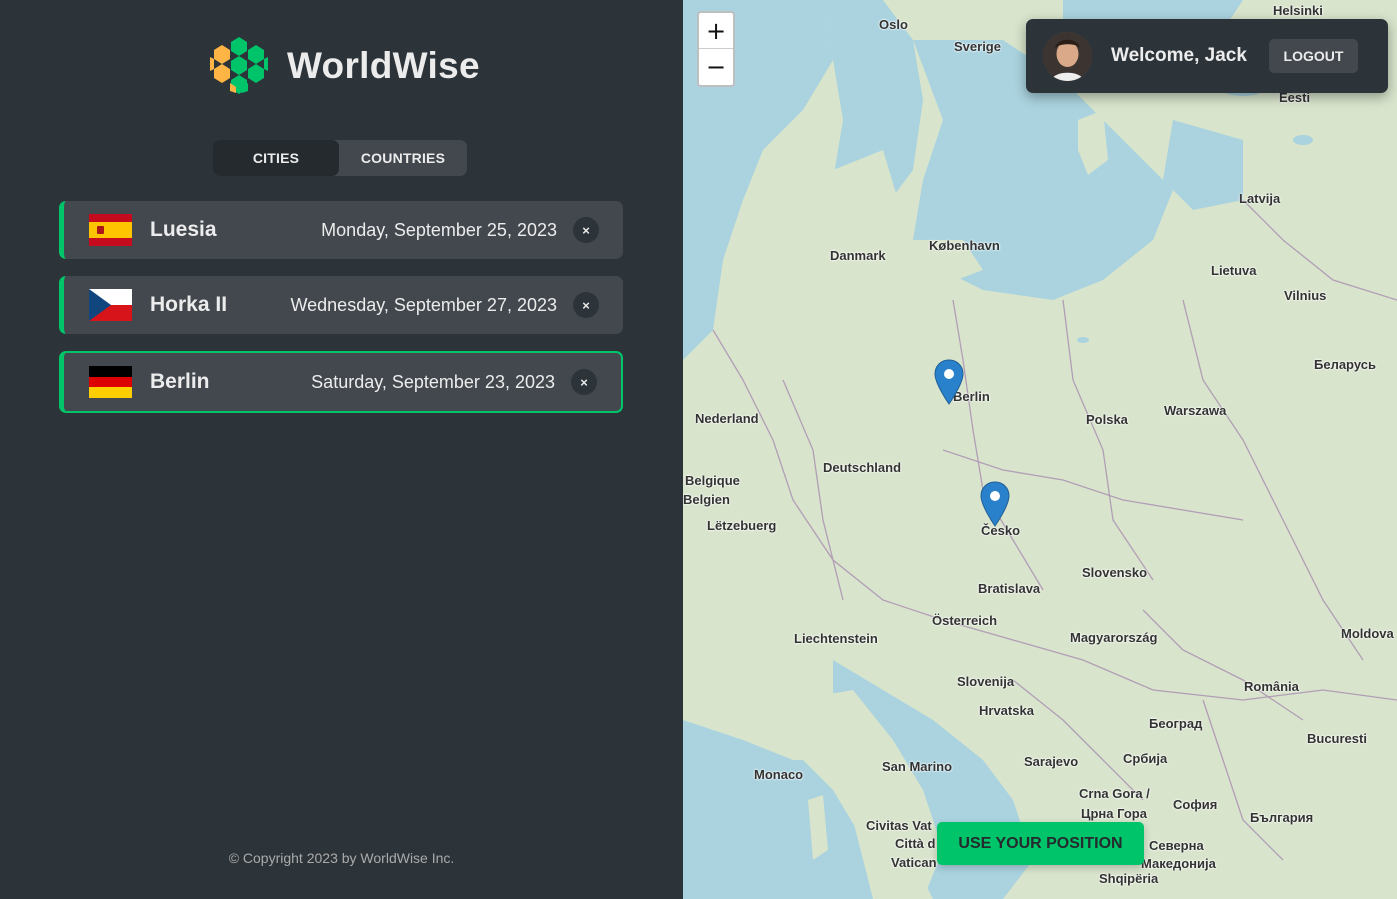  What do you see at coordinates (1345, 364) in the screenshot?
I see `map-label: Беларусь` at bounding box center [1345, 364].